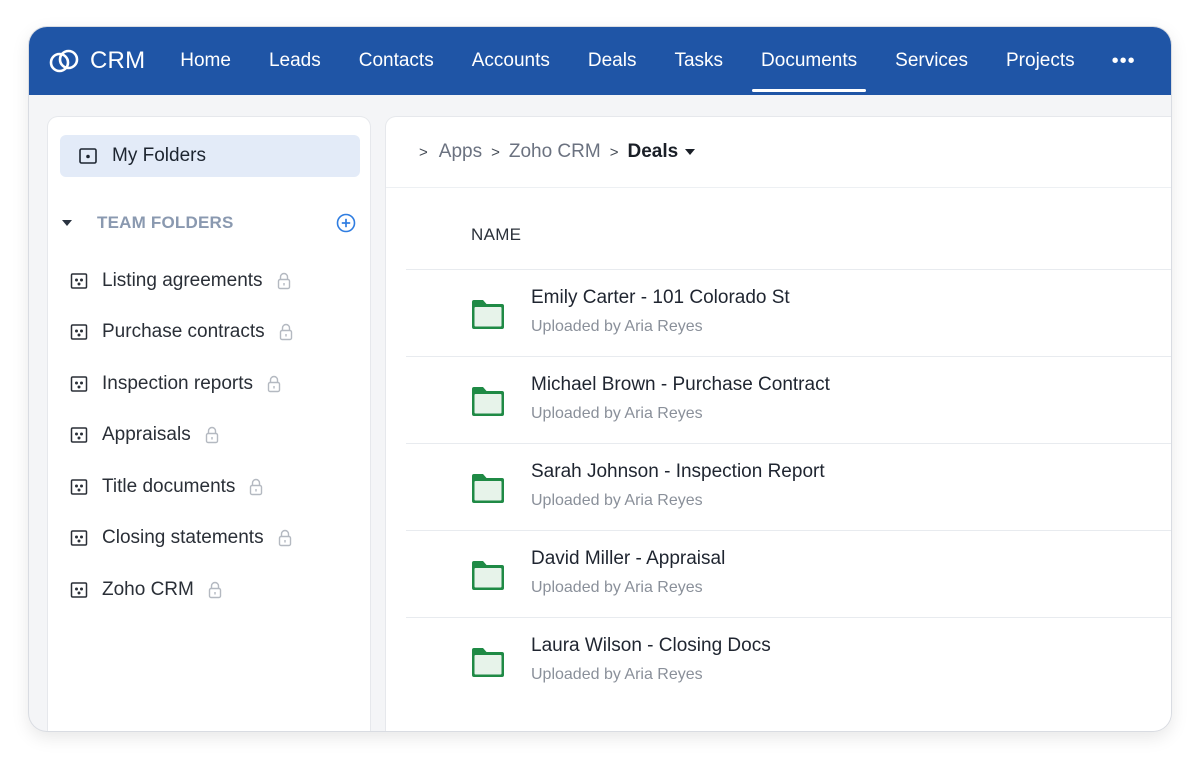 The image size is (1200, 766). What do you see at coordinates (183, 538) in the screenshot?
I see `team-folder-label: Closing statements` at bounding box center [183, 538].